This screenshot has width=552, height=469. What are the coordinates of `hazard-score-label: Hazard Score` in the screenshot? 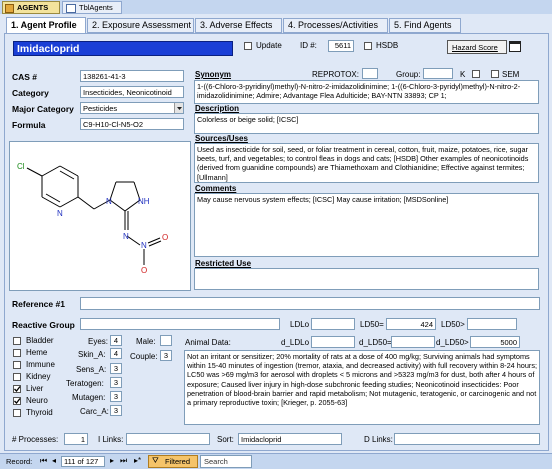 It's located at (475, 47).